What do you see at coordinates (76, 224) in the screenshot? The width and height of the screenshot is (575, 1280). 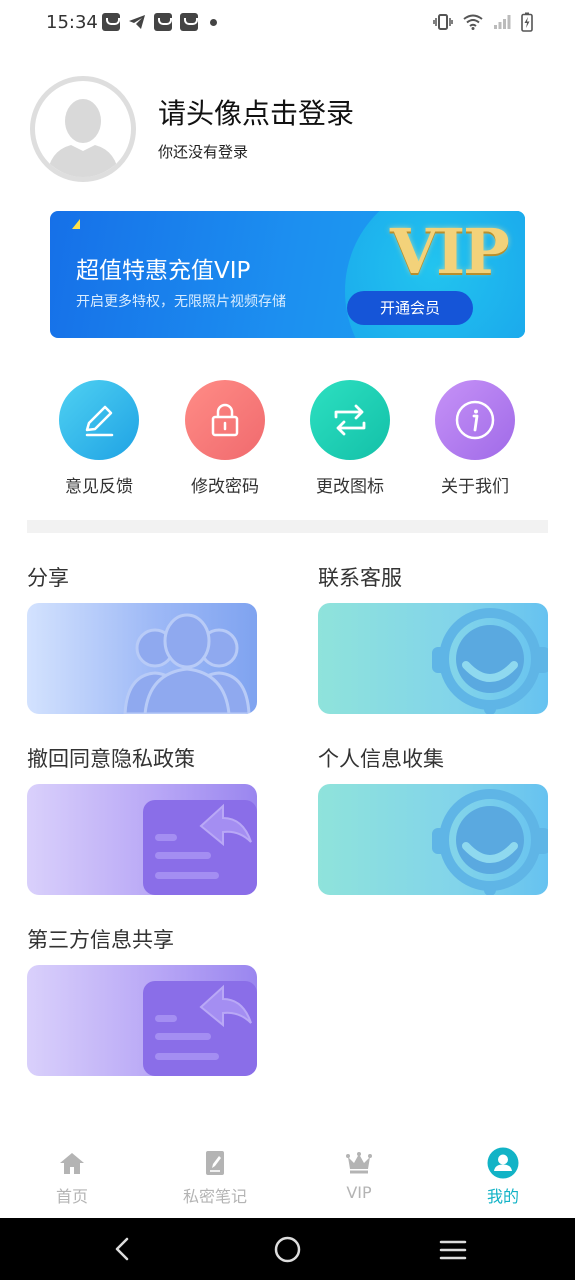 I see `corner-triangle-icon` at bounding box center [76, 224].